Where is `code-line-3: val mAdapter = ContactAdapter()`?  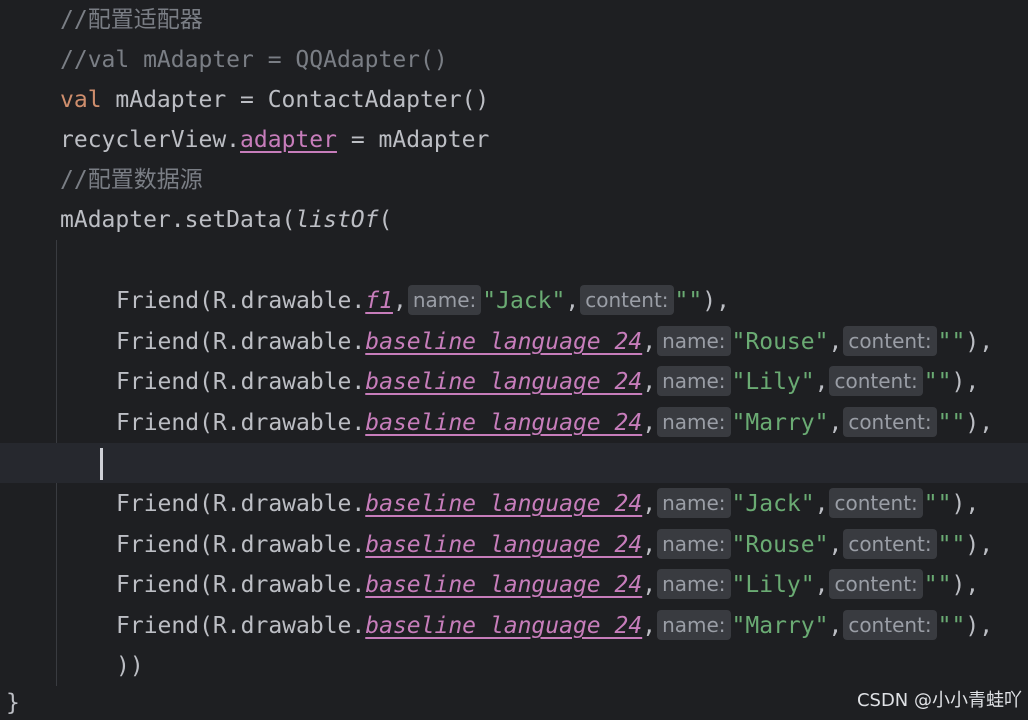 code-line-3: val mAdapter = ContactAdapter() is located at coordinates (514, 100).